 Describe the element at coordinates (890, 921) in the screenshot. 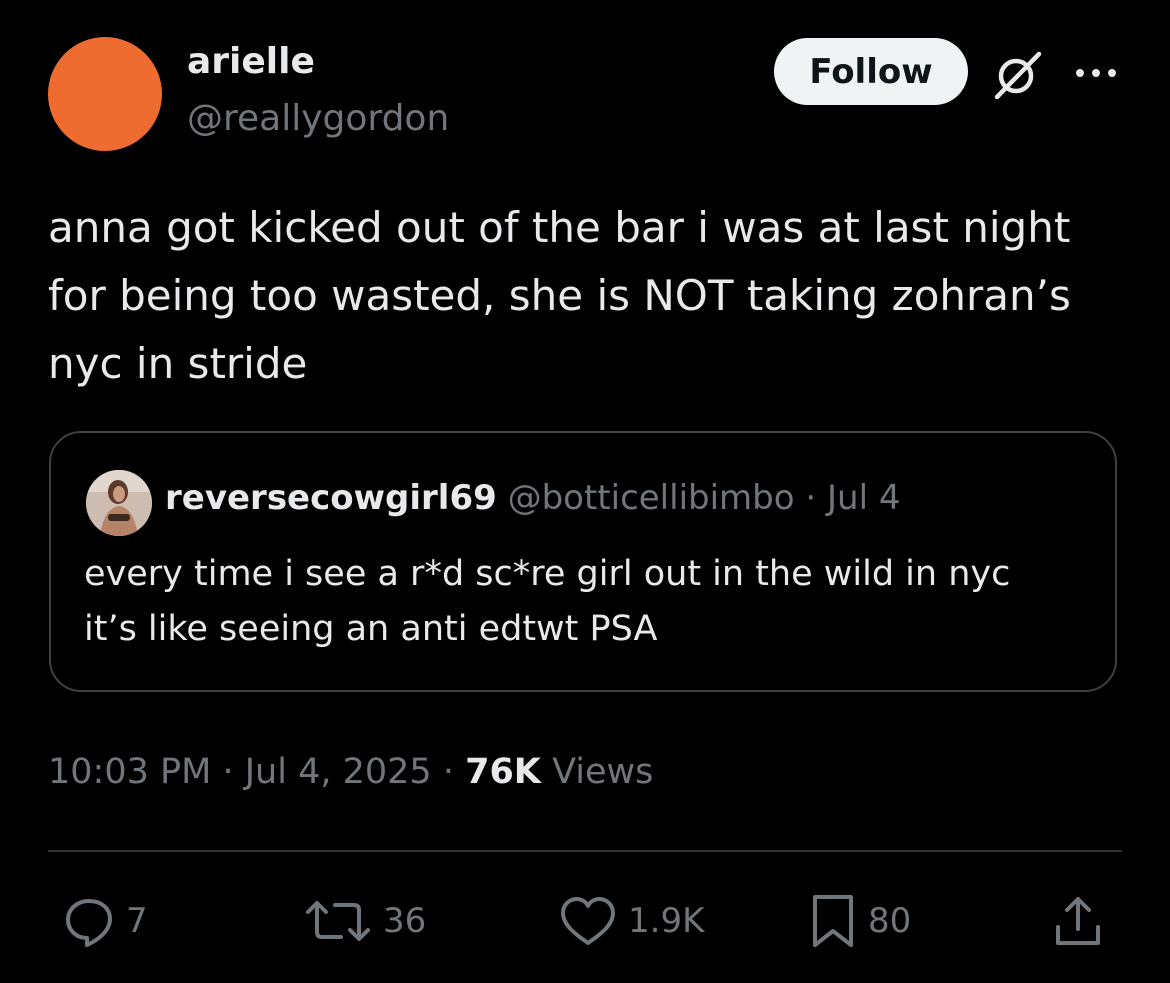

I see `bookmark-count: 80` at that location.